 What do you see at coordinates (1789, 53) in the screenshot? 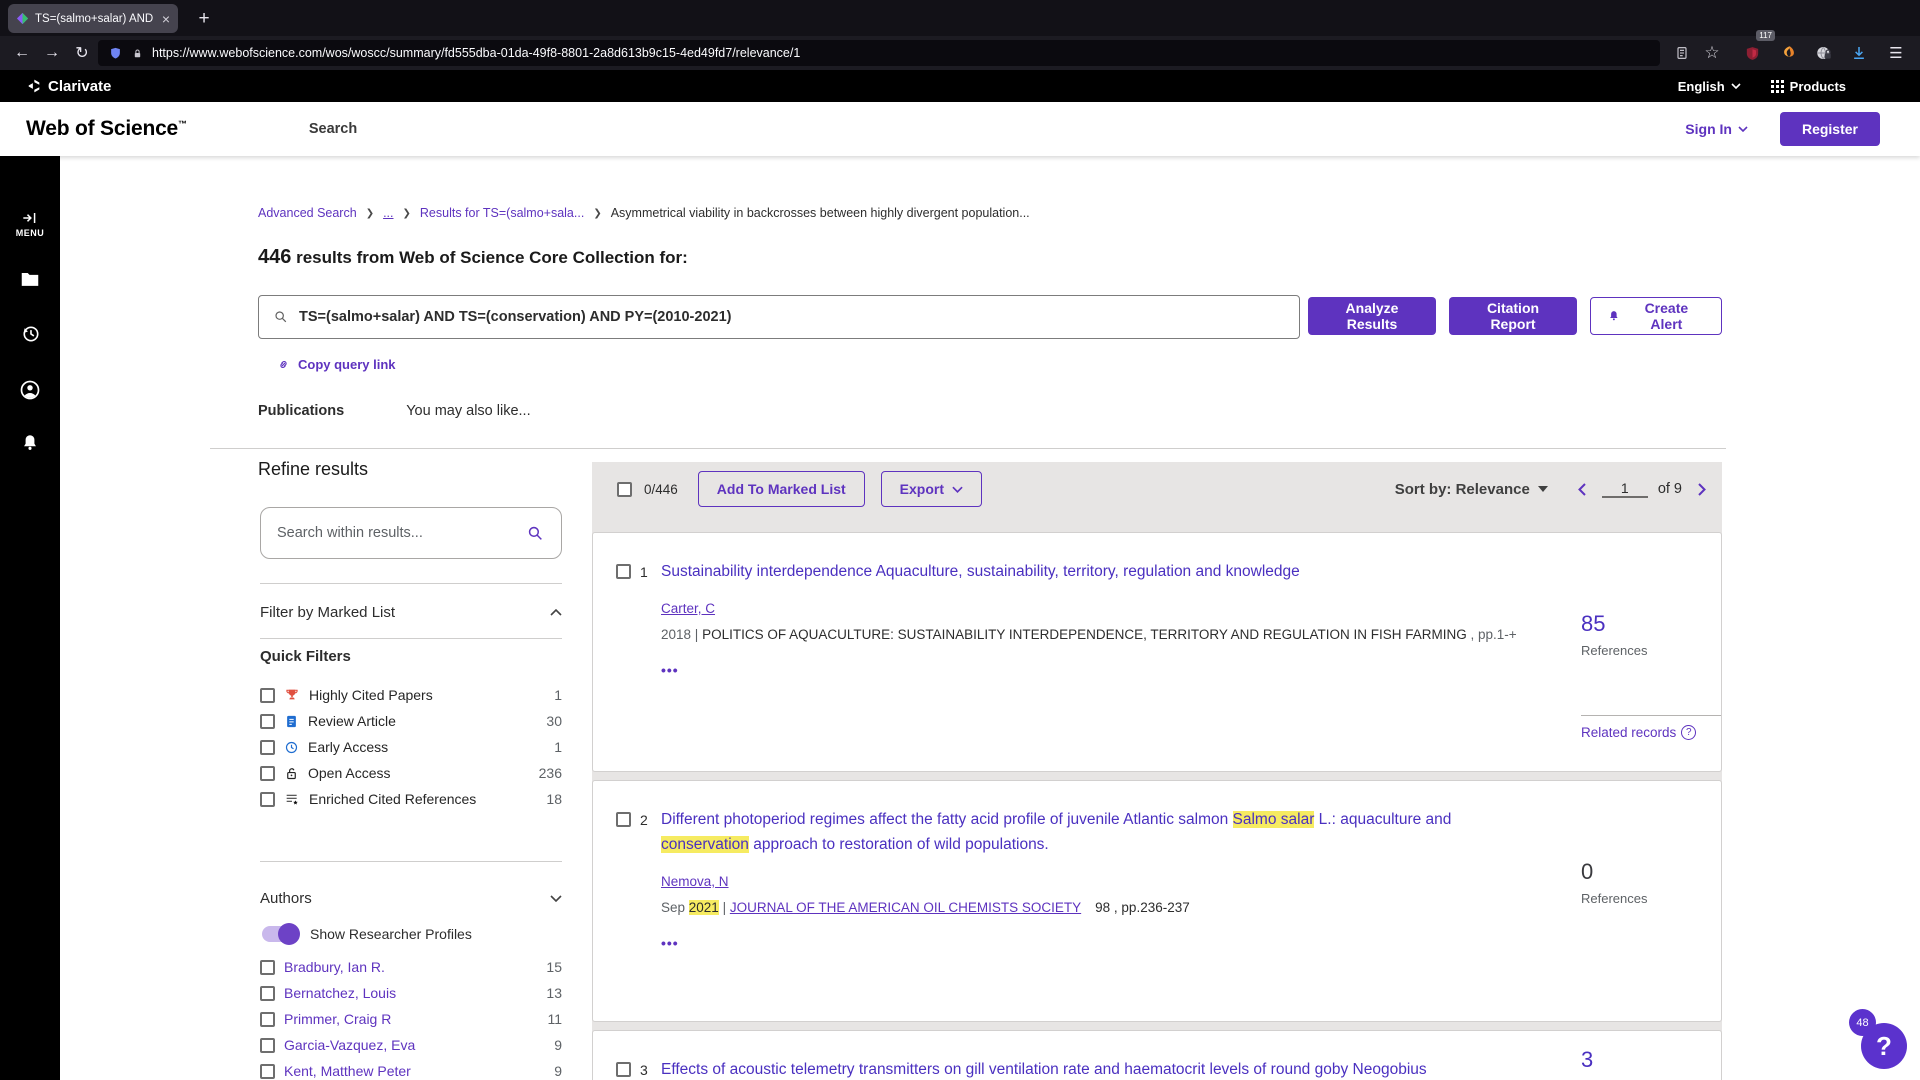
I see `extension-2-icon` at bounding box center [1789, 53].